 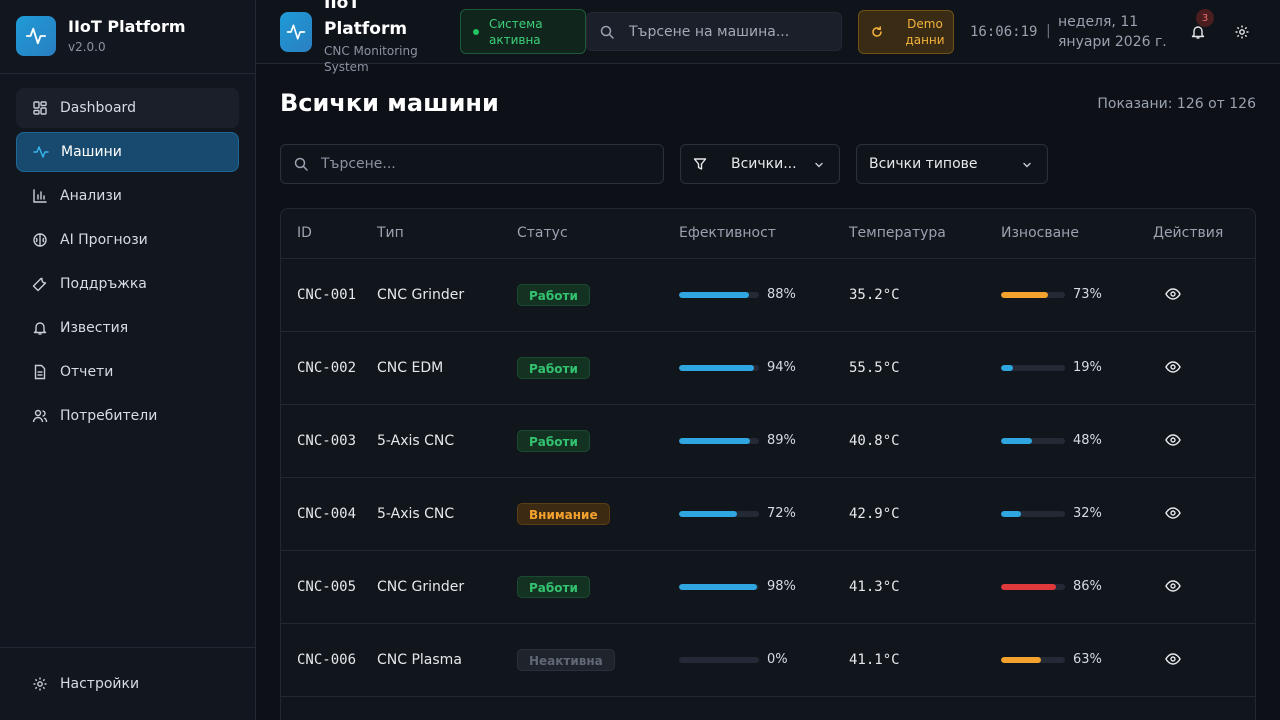 I want to click on wear-value: 48%, so click(x=1087, y=440).